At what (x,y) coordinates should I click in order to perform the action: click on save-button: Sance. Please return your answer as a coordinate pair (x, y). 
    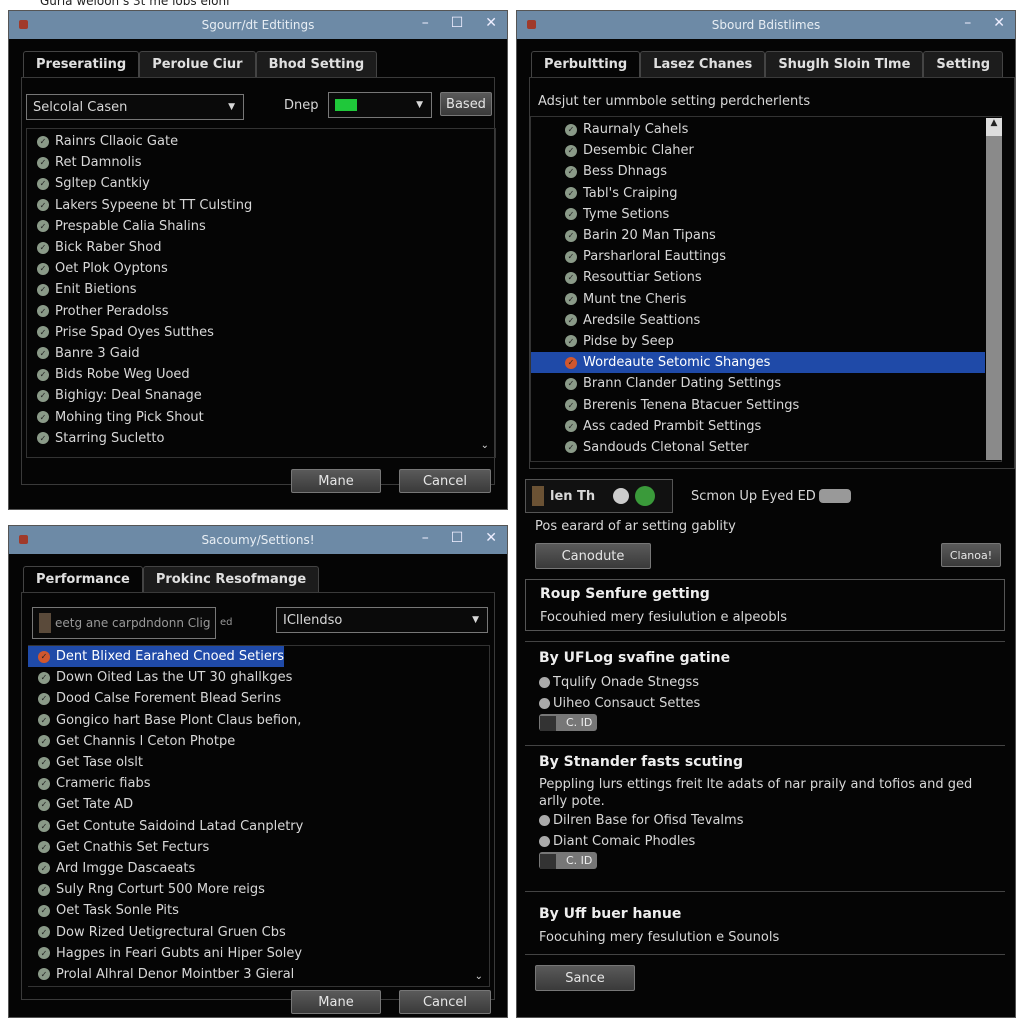
    Looking at the image, I should click on (585, 978).